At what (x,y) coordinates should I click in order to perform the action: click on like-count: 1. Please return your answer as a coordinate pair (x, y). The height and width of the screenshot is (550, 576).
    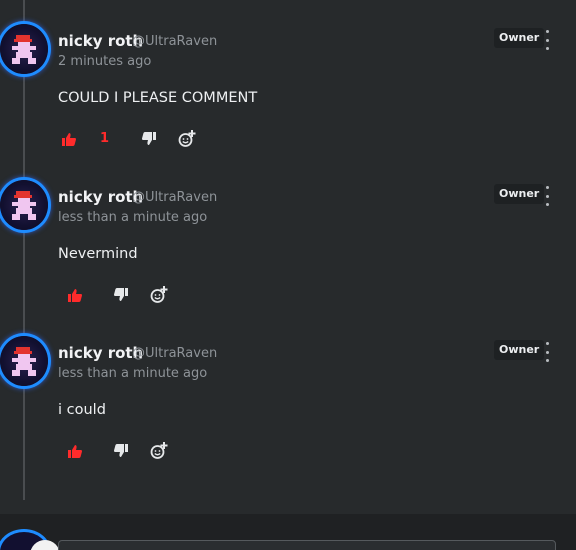
    Looking at the image, I should click on (105, 138).